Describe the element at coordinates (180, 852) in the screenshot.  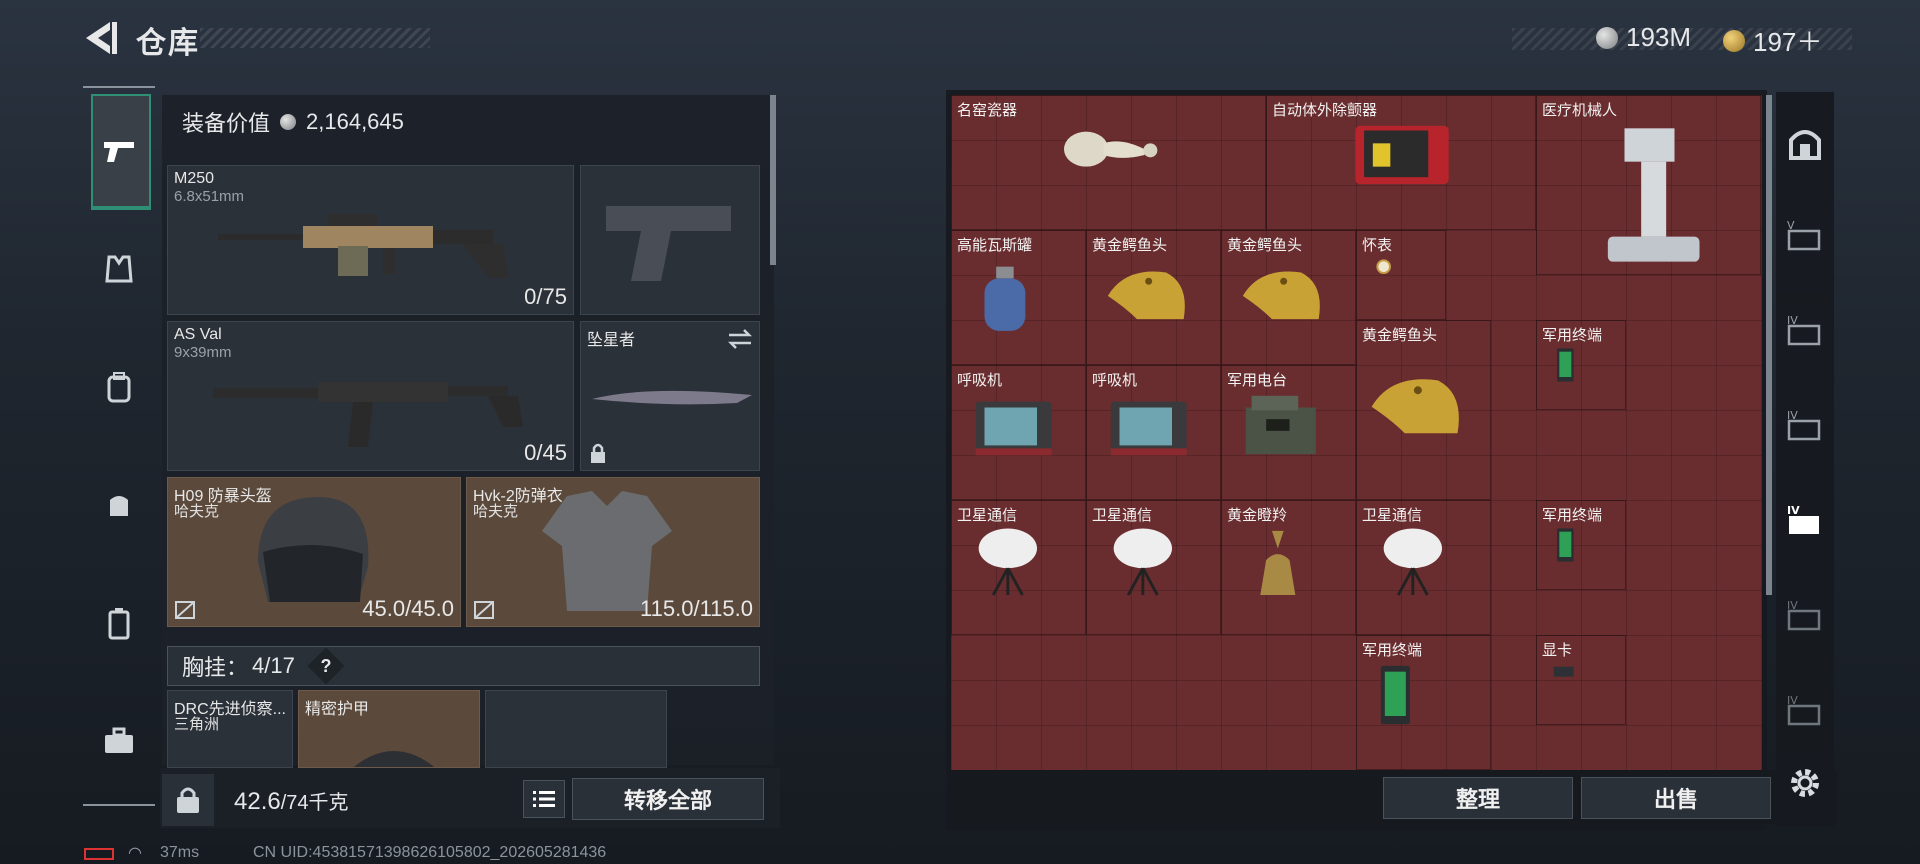
I see `ping-readout: 37ms` at that location.